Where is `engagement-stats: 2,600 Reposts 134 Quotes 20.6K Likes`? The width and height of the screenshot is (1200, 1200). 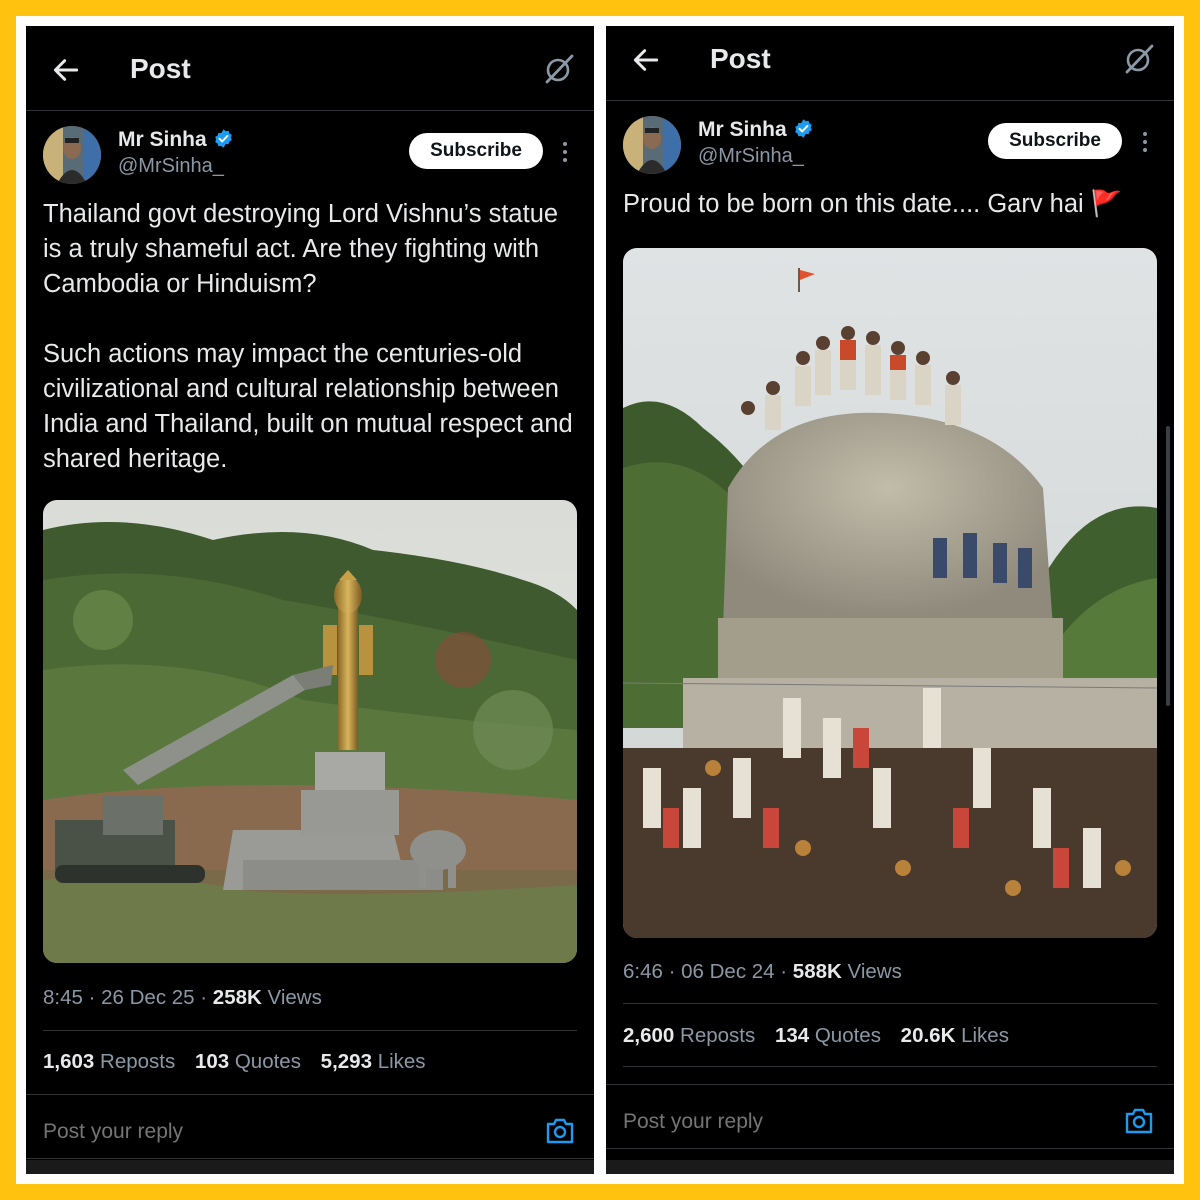
engagement-stats: 2,600 Reposts 134 Quotes 20.6K Likes is located at coordinates (823, 1036).